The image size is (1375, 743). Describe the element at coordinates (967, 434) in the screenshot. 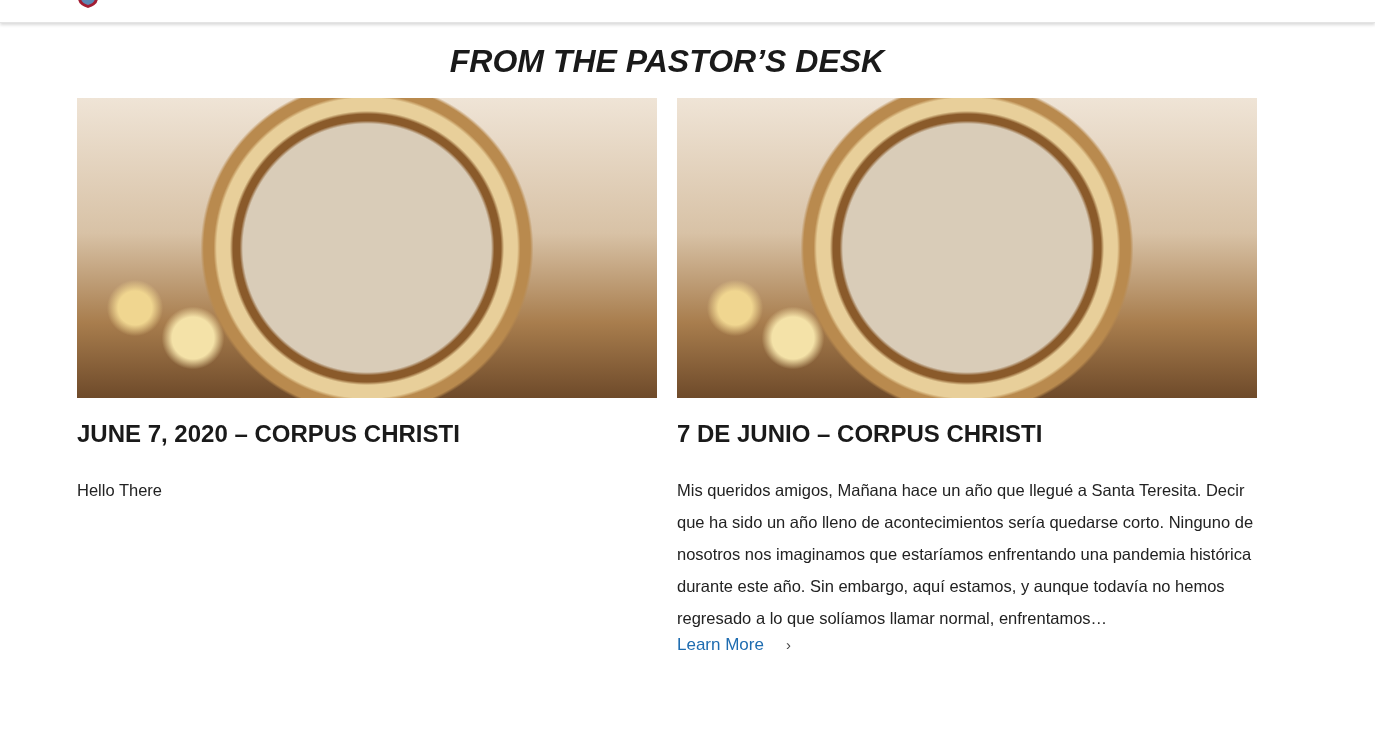

I see `post-title: 7 DE JUNIO – CORPUS CHRISTI` at that location.